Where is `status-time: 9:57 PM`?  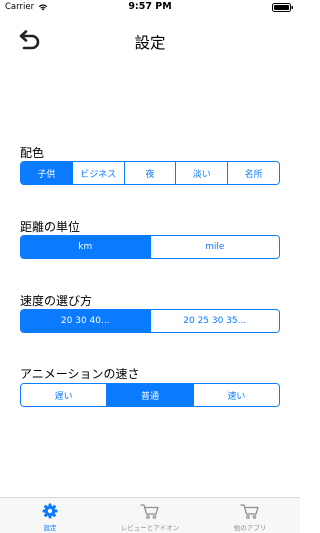 status-time: 9:57 PM is located at coordinates (150, 6).